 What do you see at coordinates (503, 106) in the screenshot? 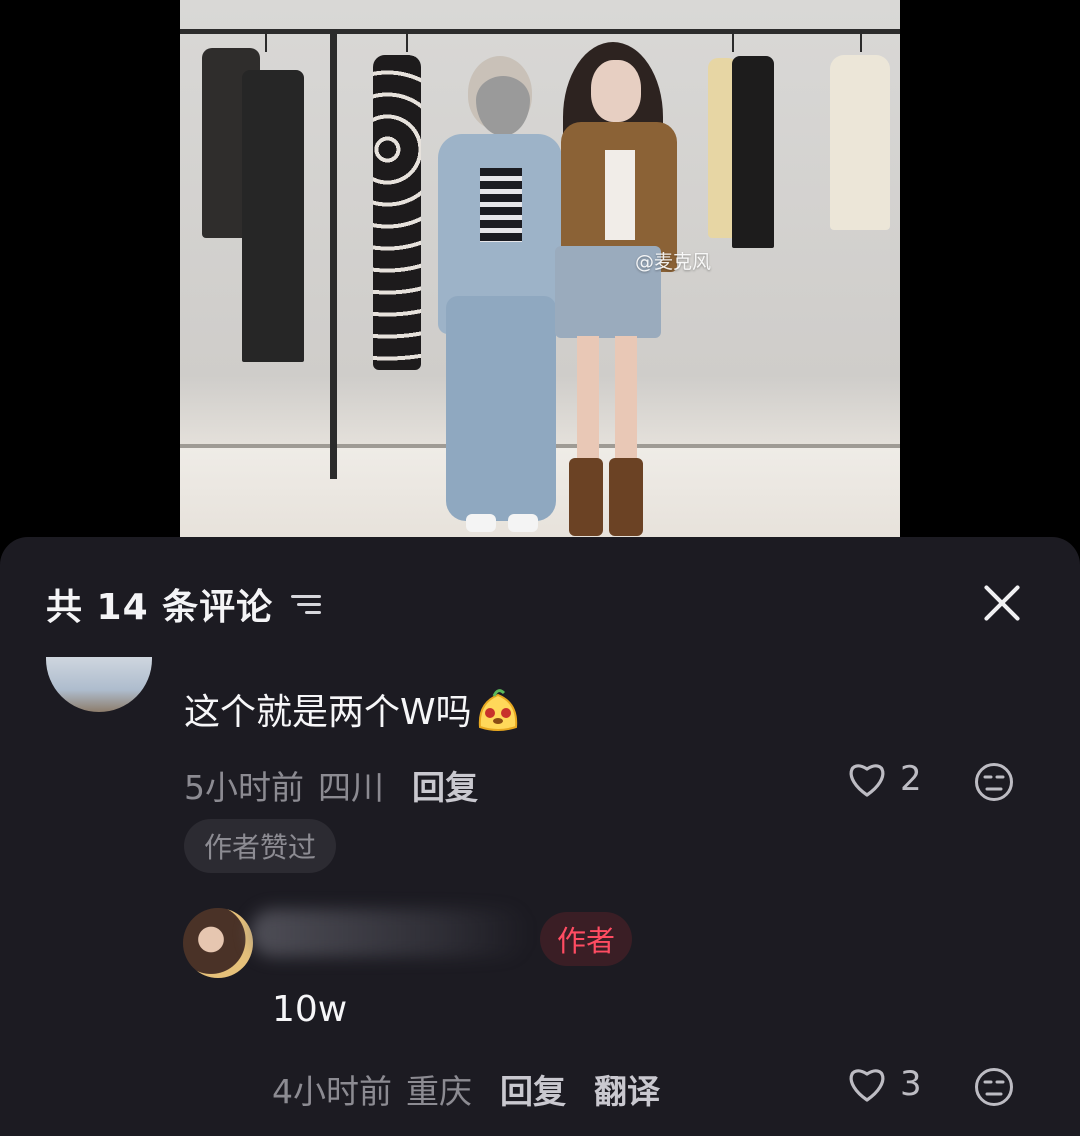
I see `face-censor-heart` at bounding box center [503, 106].